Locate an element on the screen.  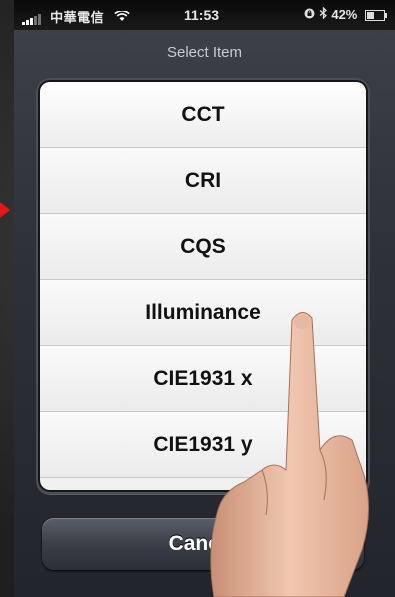
carrier-group: 中華電信 is located at coordinates (76, 16).